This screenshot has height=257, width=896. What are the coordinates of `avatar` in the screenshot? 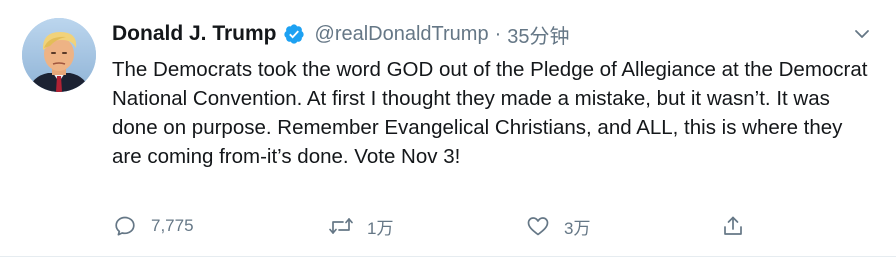 It's located at (59, 55).